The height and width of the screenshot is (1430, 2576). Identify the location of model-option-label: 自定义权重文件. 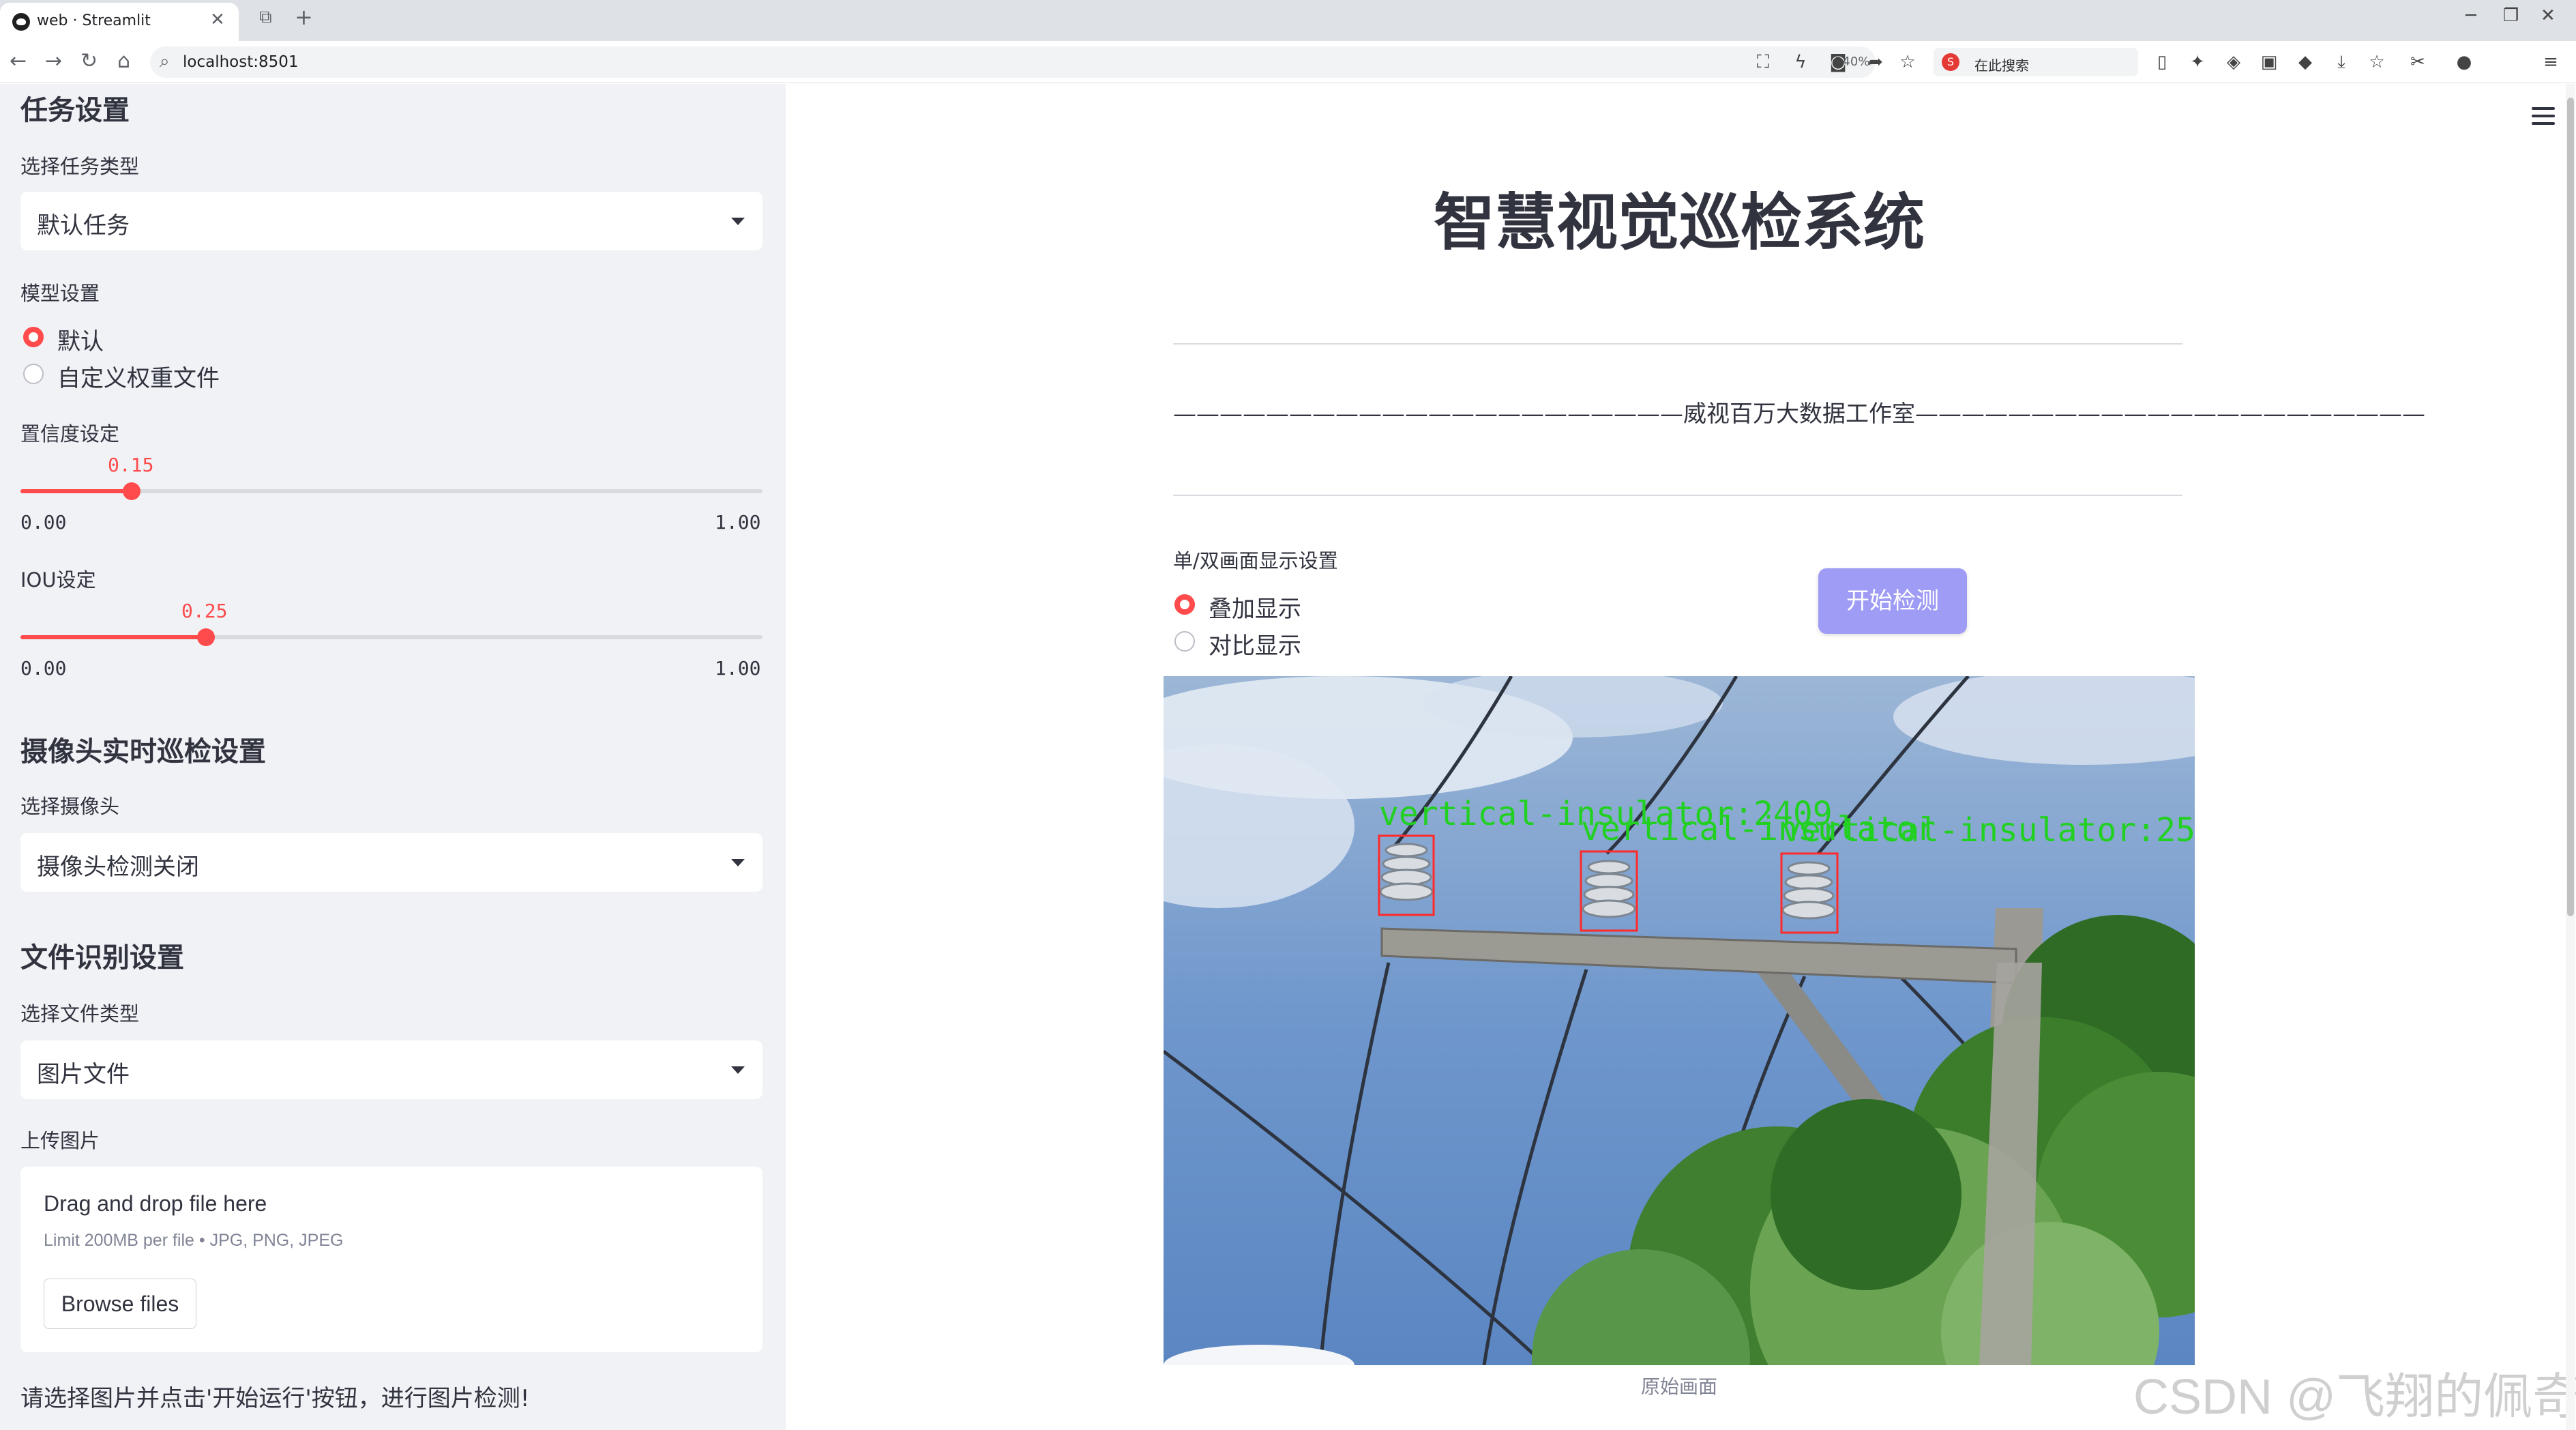
(138, 378).